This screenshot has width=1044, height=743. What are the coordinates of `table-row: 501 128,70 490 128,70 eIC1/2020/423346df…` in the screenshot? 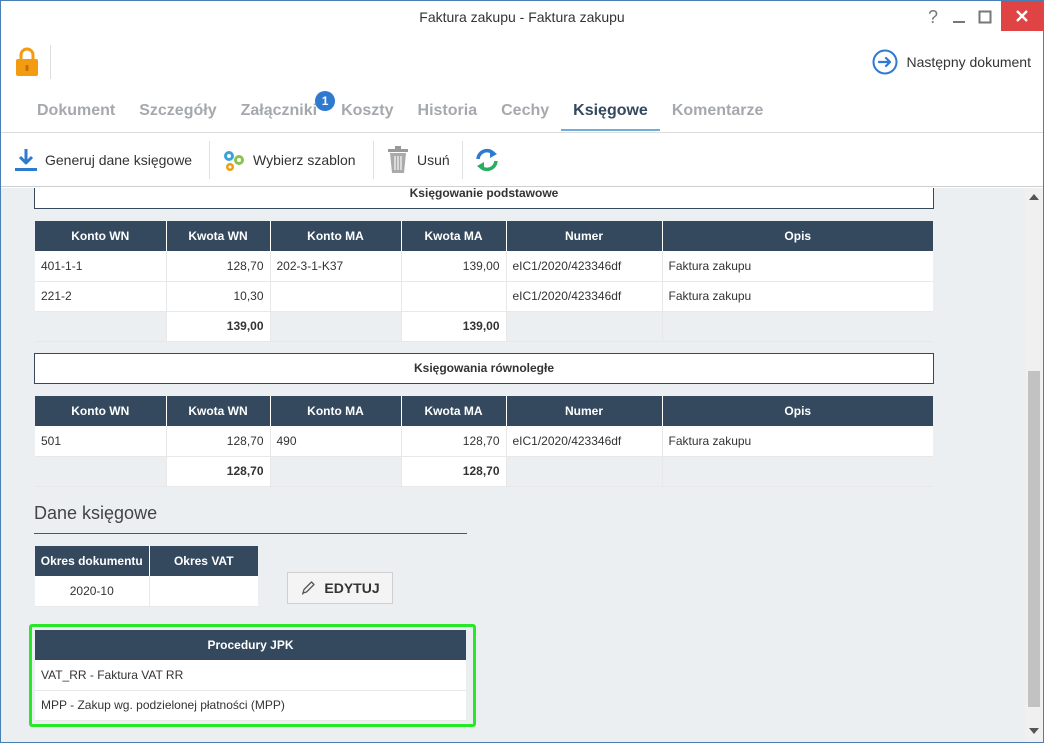 It's located at (484, 441).